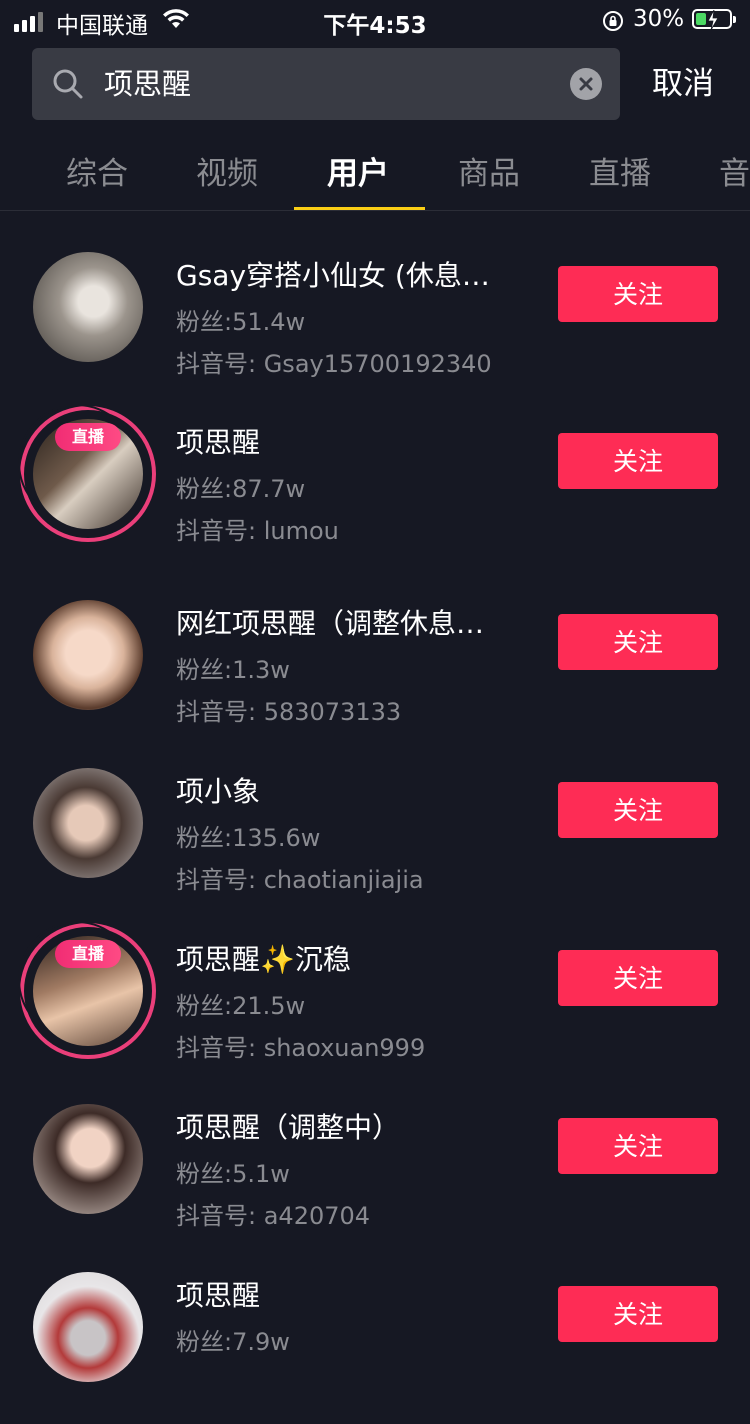  I want to click on user-row: 网红项思醒（调整休息… 粉丝:1.3w 抖音号: 583073133 关注, so click(375, 667).